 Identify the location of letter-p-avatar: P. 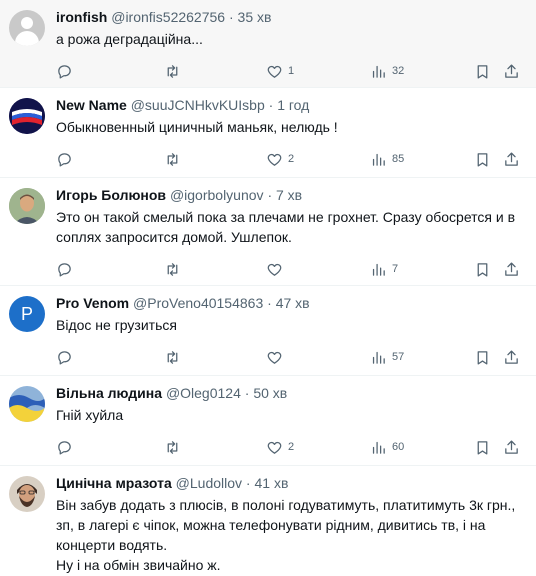
(27, 314).